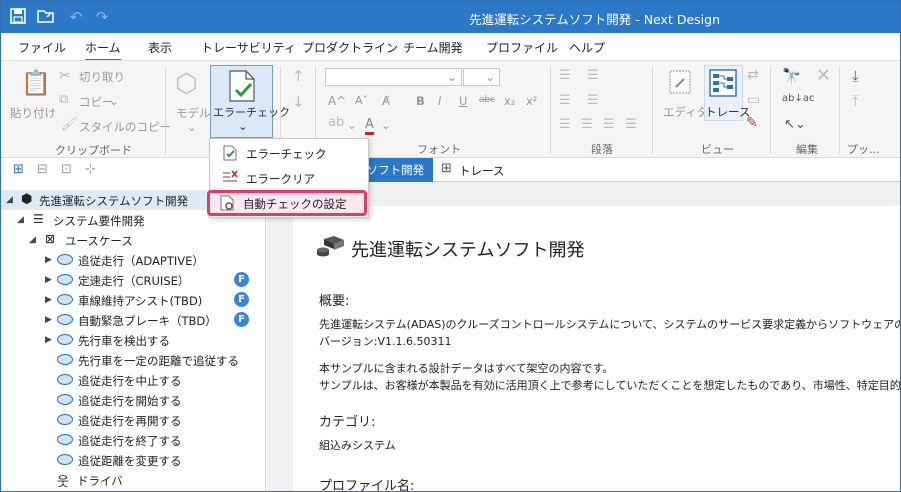  Describe the element at coordinates (133, 480) in the screenshot. I see `tree-item-actor: 웃 ドライバ` at that location.